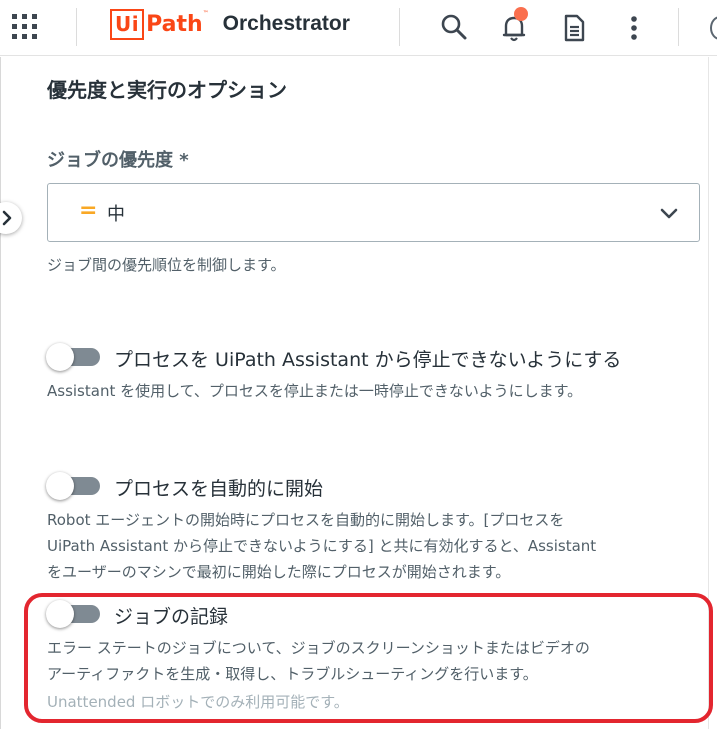 The image size is (717, 729). I want to click on option-label-auto-start: プロセスを自動的に開始, so click(219, 489).